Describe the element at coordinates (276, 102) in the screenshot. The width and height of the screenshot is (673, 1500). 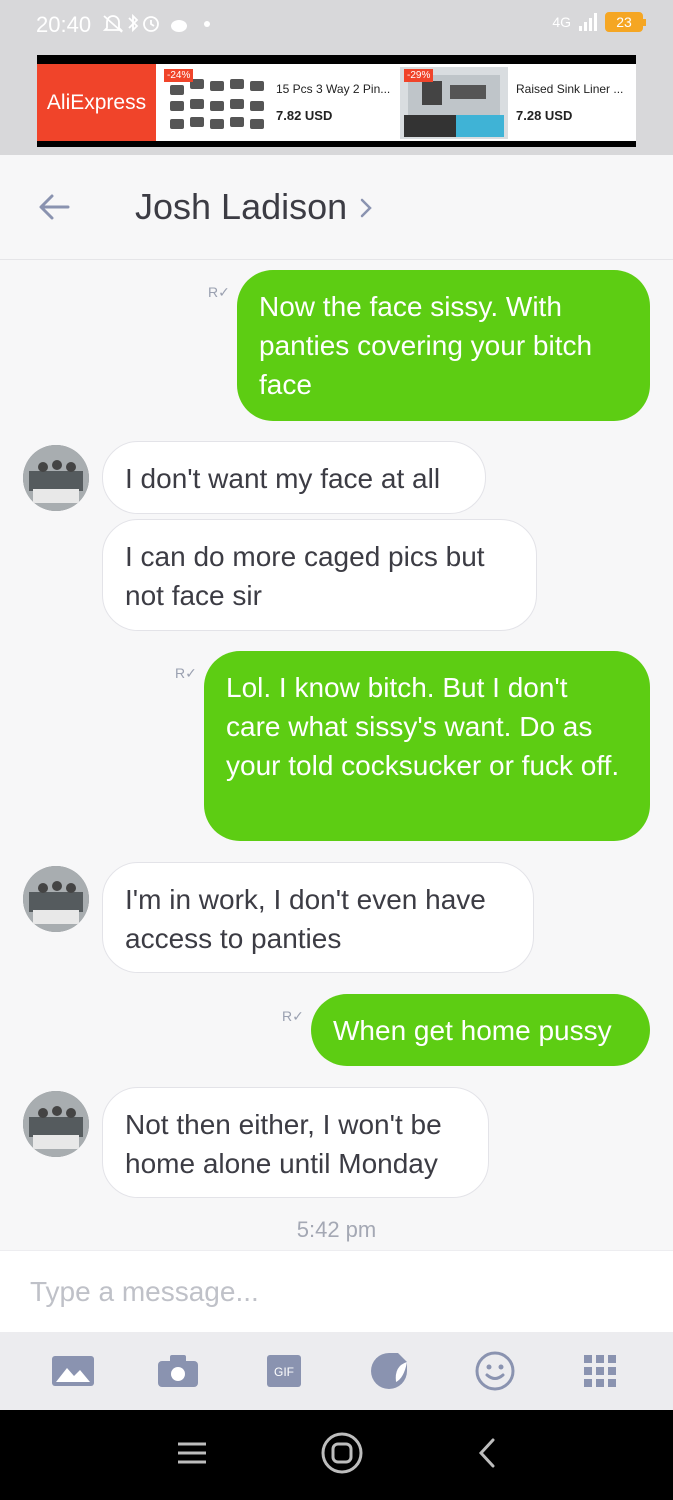
I see `ad-item-1: -24% 15 Pcs 3 Way 2 Pin... 7.82 USD` at that location.